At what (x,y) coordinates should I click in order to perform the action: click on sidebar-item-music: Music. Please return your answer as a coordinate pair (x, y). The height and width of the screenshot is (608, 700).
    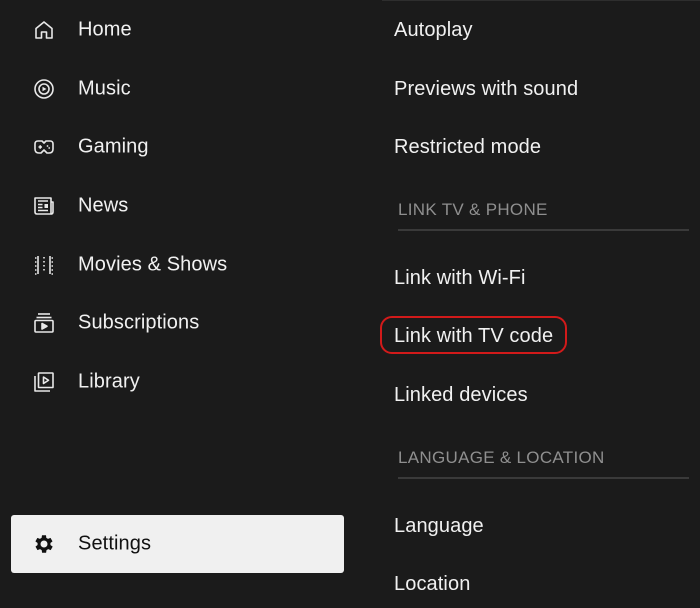
    Looking at the image, I should click on (170, 89).